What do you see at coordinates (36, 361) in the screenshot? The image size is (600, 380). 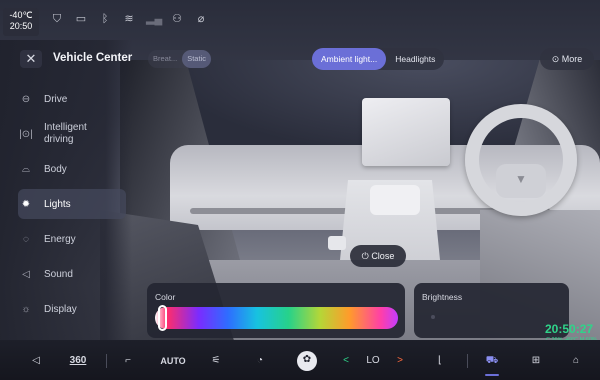 I see `volume-icon: ◁` at bounding box center [36, 361].